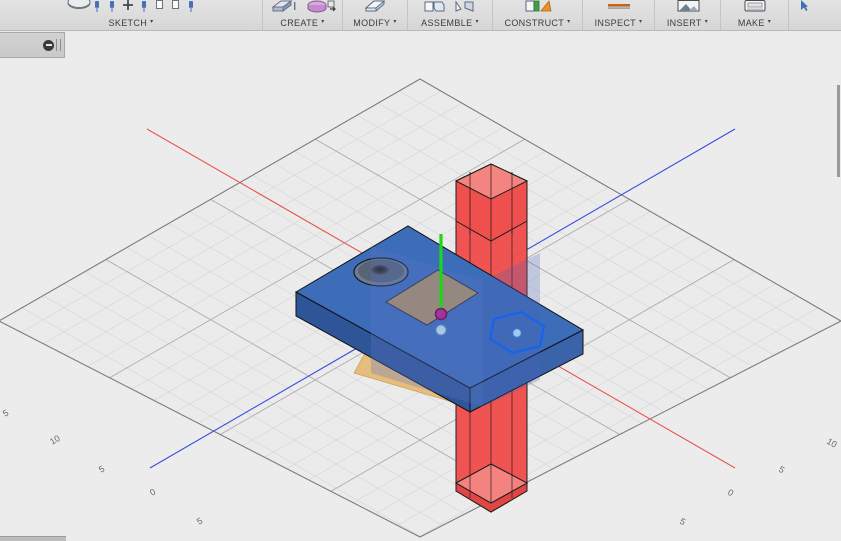 Image resolution: width=841 pixels, height=541 pixels. I want to click on inspect-tool-icons, so click(619, 7).